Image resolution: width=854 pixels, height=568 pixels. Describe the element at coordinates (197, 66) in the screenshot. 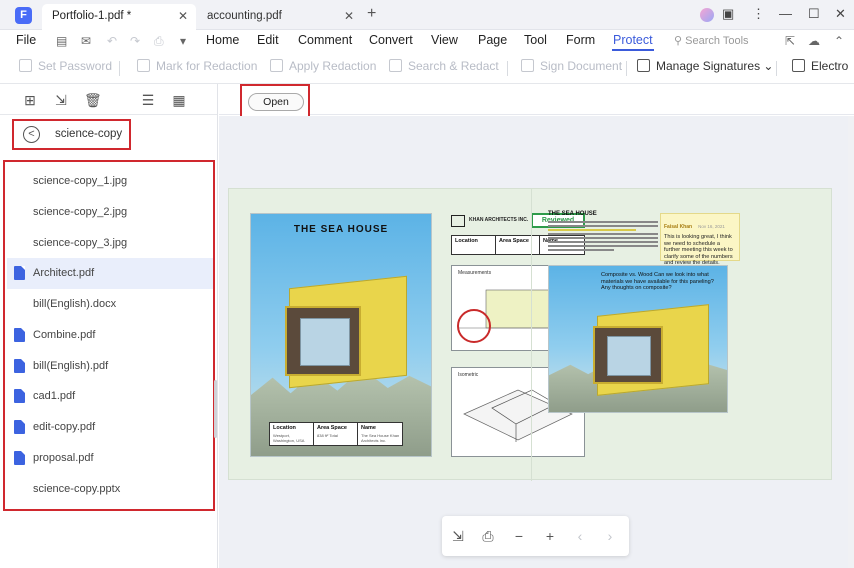

I see `mark-for-redaction-button: Mark for Redaction` at that location.